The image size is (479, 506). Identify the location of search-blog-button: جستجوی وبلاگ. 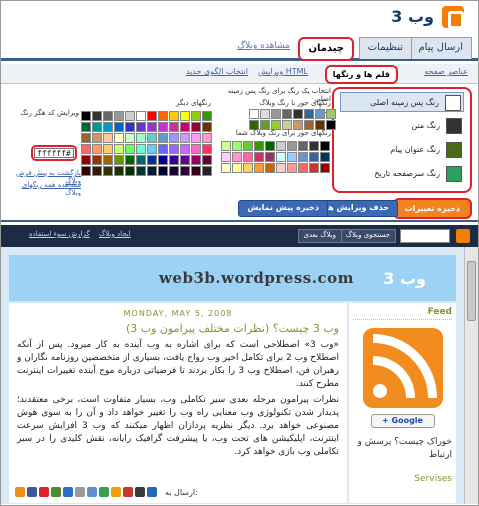
(367, 236).